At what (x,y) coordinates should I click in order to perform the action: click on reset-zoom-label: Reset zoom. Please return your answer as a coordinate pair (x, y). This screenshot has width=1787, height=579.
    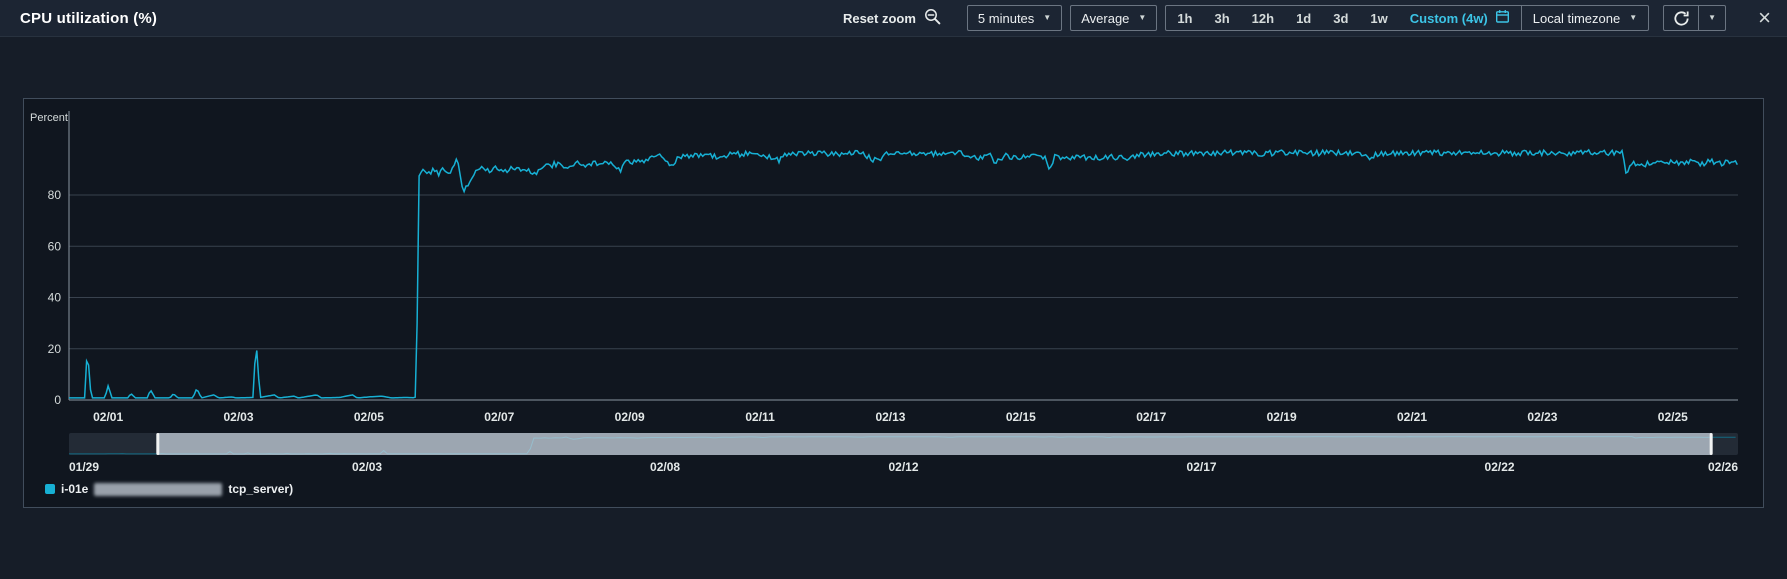
    Looking at the image, I should click on (879, 18).